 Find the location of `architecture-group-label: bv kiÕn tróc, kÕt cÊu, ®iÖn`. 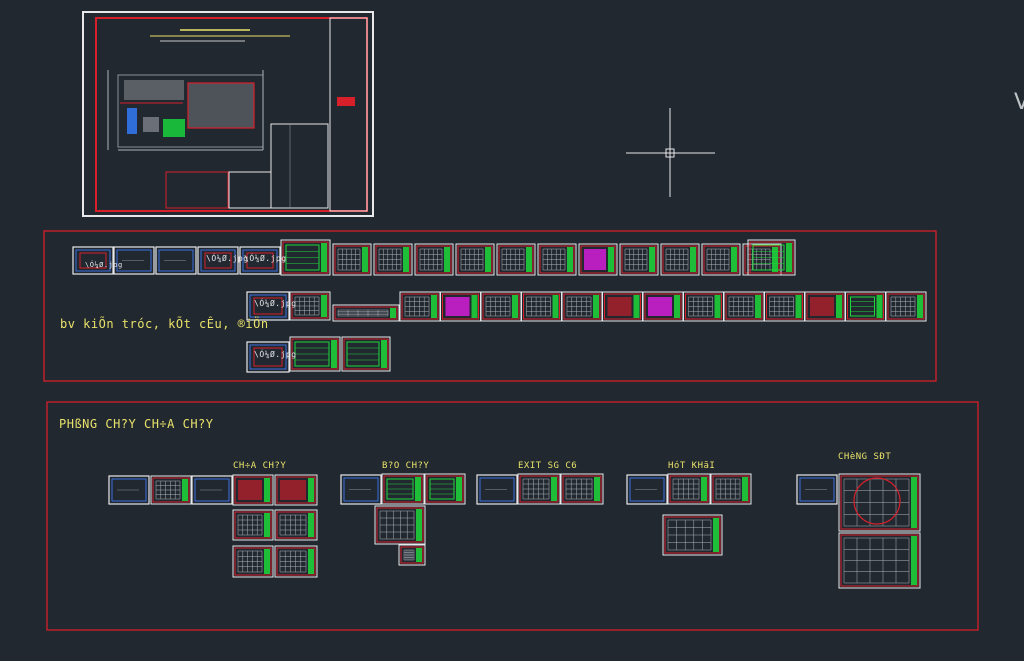

architecture-group-label: bv kiÕn tróc, kÕt cÊu, ®iÖn is located at coordinates (164, 324).